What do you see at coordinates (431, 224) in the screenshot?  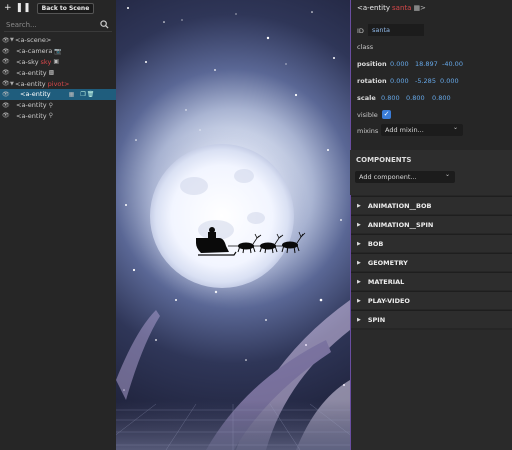 I see `component-animation-spin: ▶ ANIMATION__SPIN` at bounding box center [431, 224].